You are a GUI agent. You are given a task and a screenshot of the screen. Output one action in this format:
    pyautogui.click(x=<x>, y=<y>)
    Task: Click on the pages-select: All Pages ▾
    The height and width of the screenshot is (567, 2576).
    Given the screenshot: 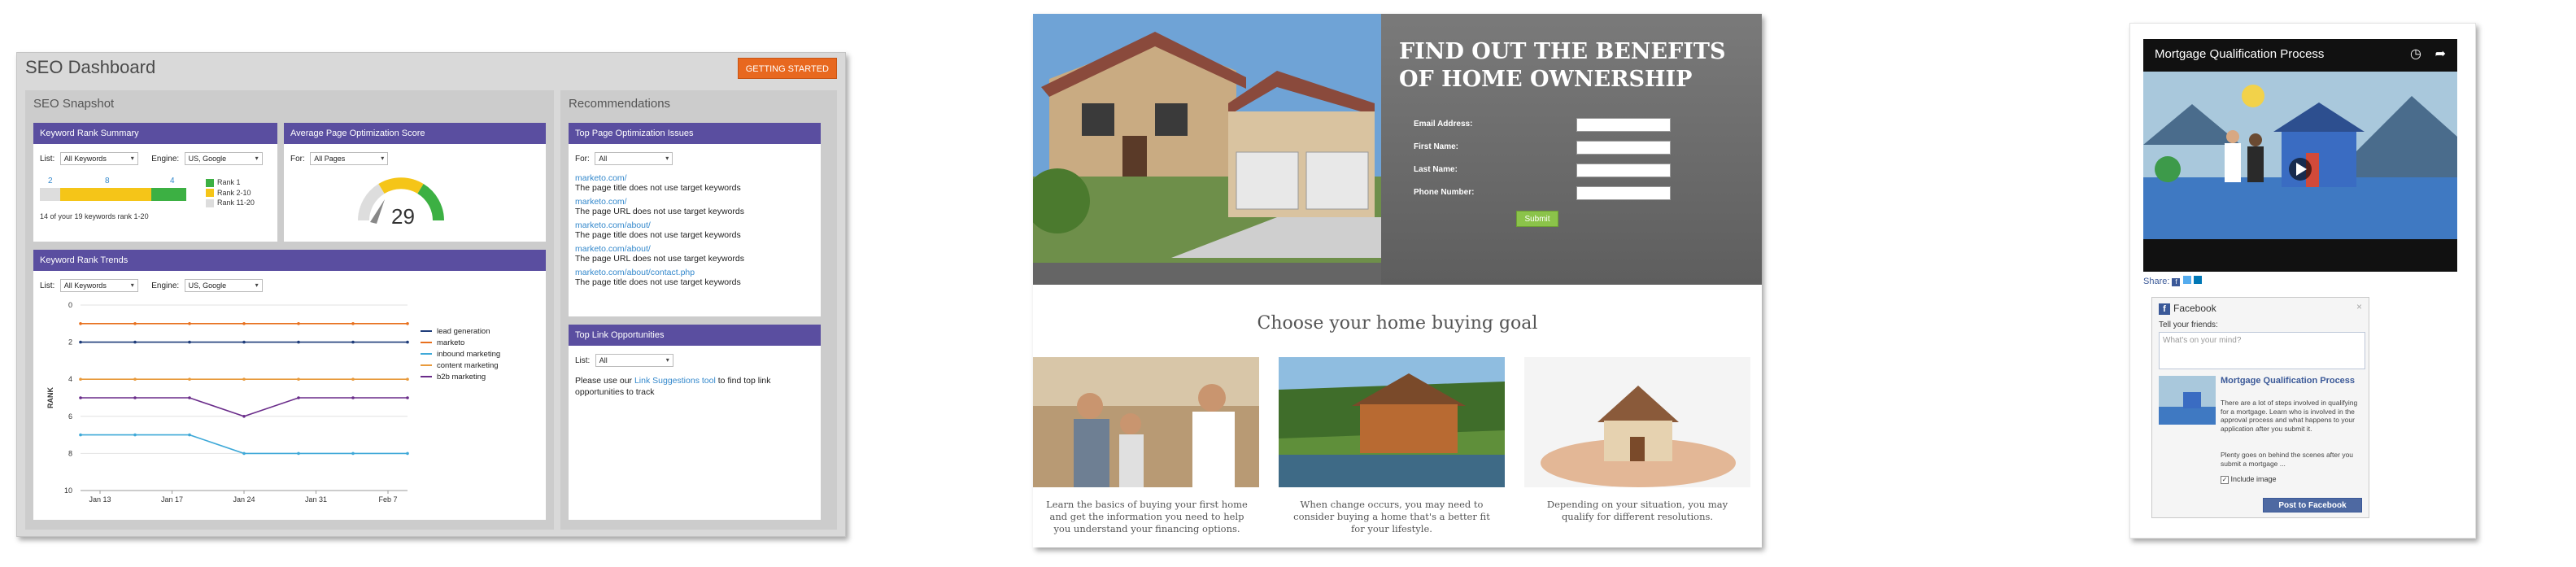 What is the action you would take?
    pyautogui.click(x=349, y=158)
    